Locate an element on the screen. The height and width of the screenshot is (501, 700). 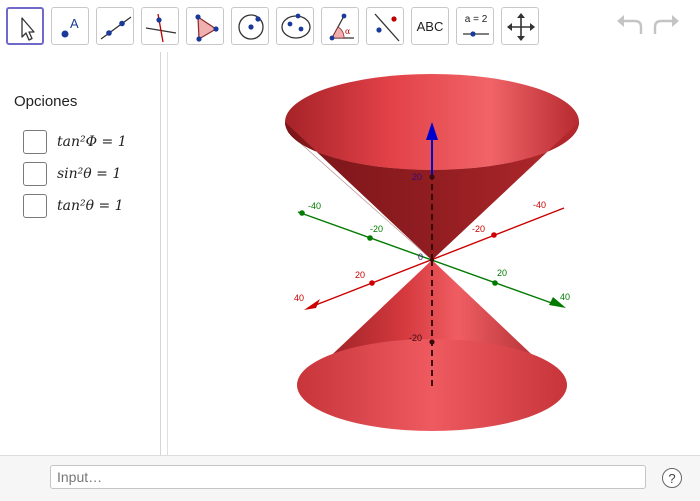
triangle-polygon-icon is located at coordinates (207, 28).